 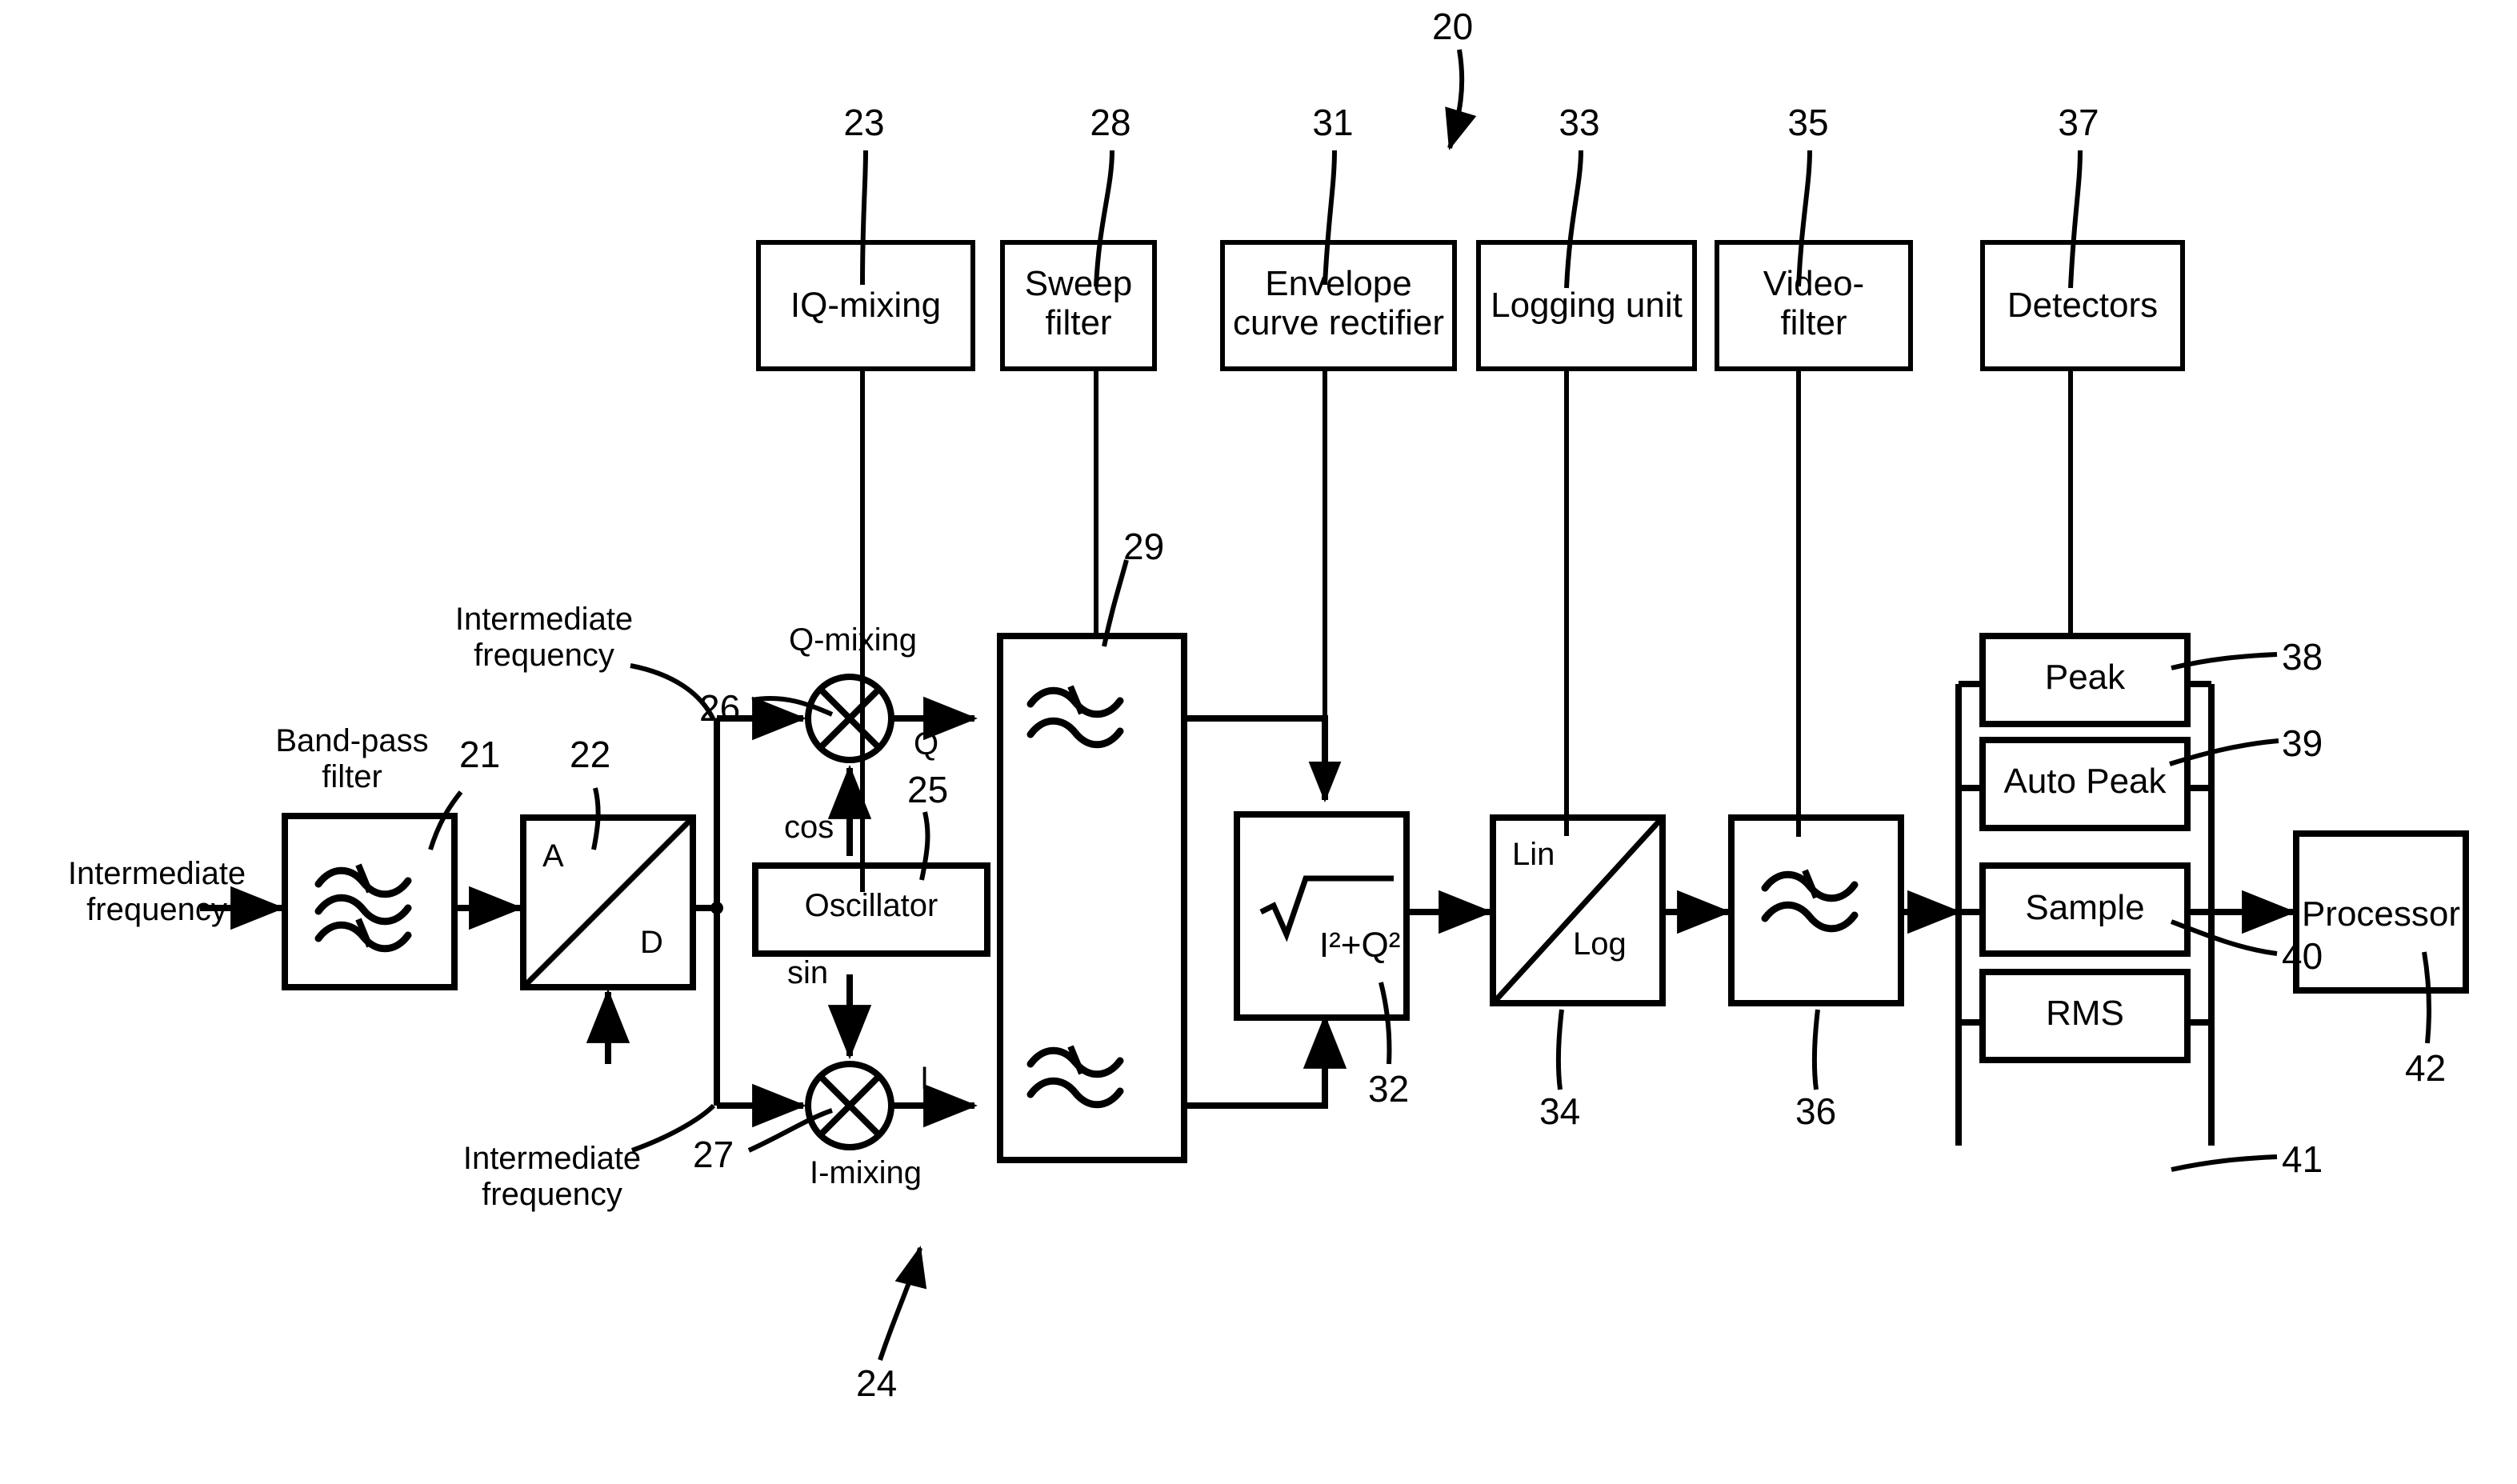 What do you see at coordinates (1338, 303) in the screenshot?
I see `top-box-label-envelope-curve-rectifier: Envelope curve rectifier` at bounding box center [1338, 303].